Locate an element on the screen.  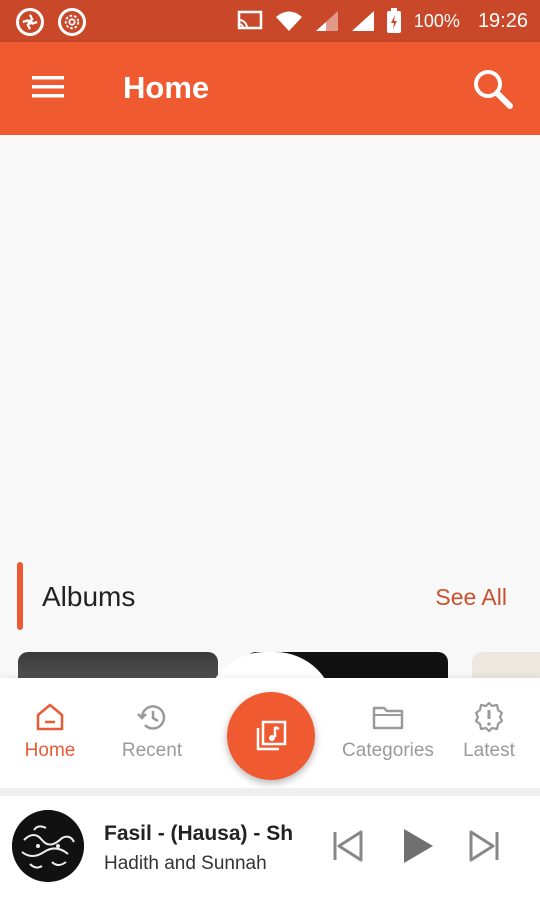
flower-icon is located at coordinates (72, 22).